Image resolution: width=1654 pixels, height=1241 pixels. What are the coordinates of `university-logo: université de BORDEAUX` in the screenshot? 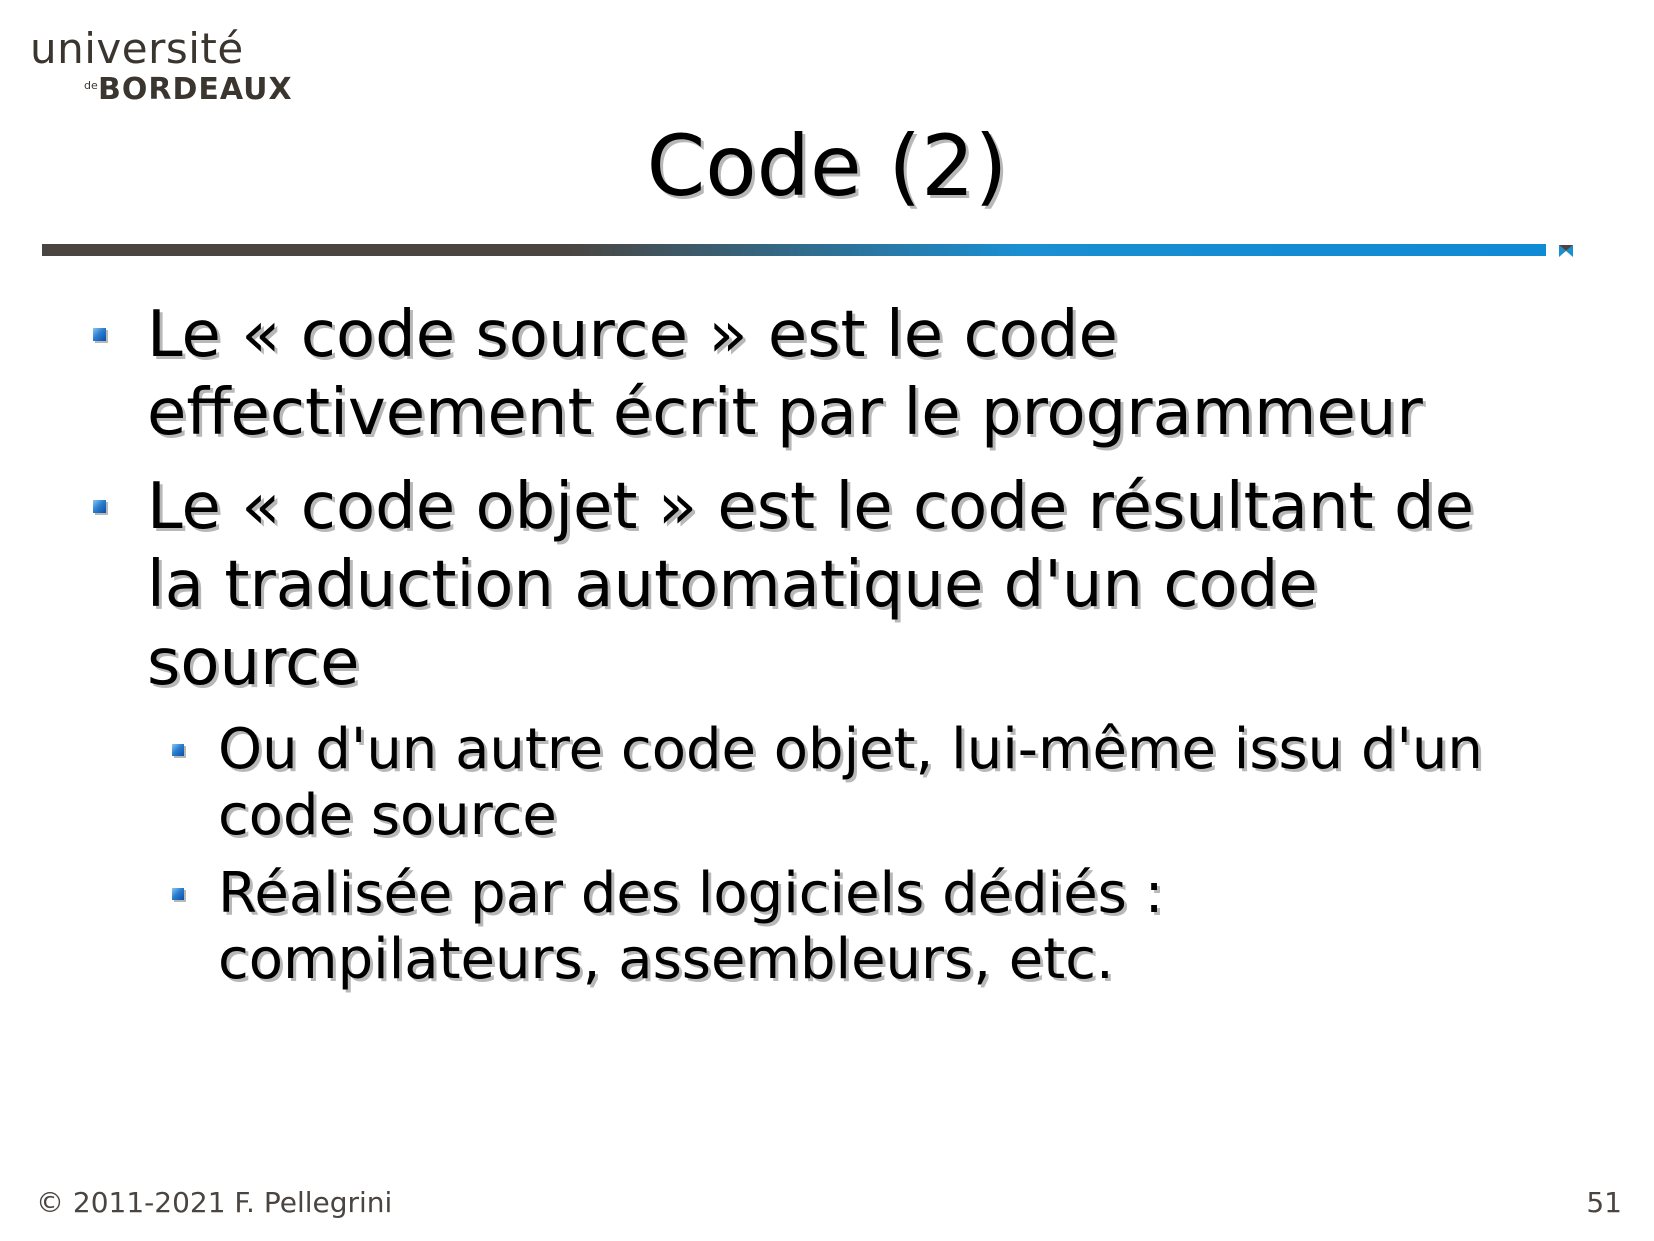 It's located at (161, 66).